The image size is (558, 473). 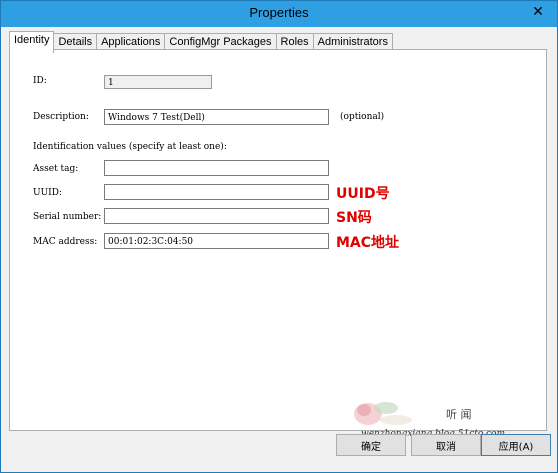 I want to click on id-label: ID:, so click(x=40, y=81).